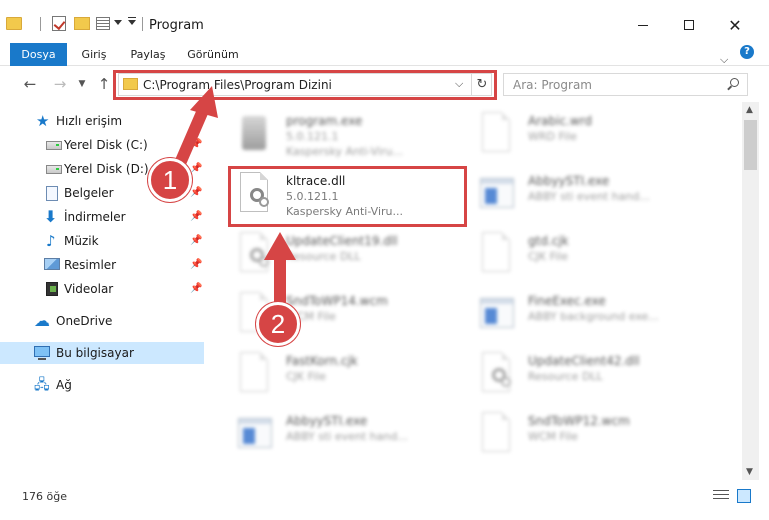 This screenshot has height=520, width=769. Describe the element at coordinates (60, 84) in the screenshot. I see `forward-arrow-icon: →` at that location.